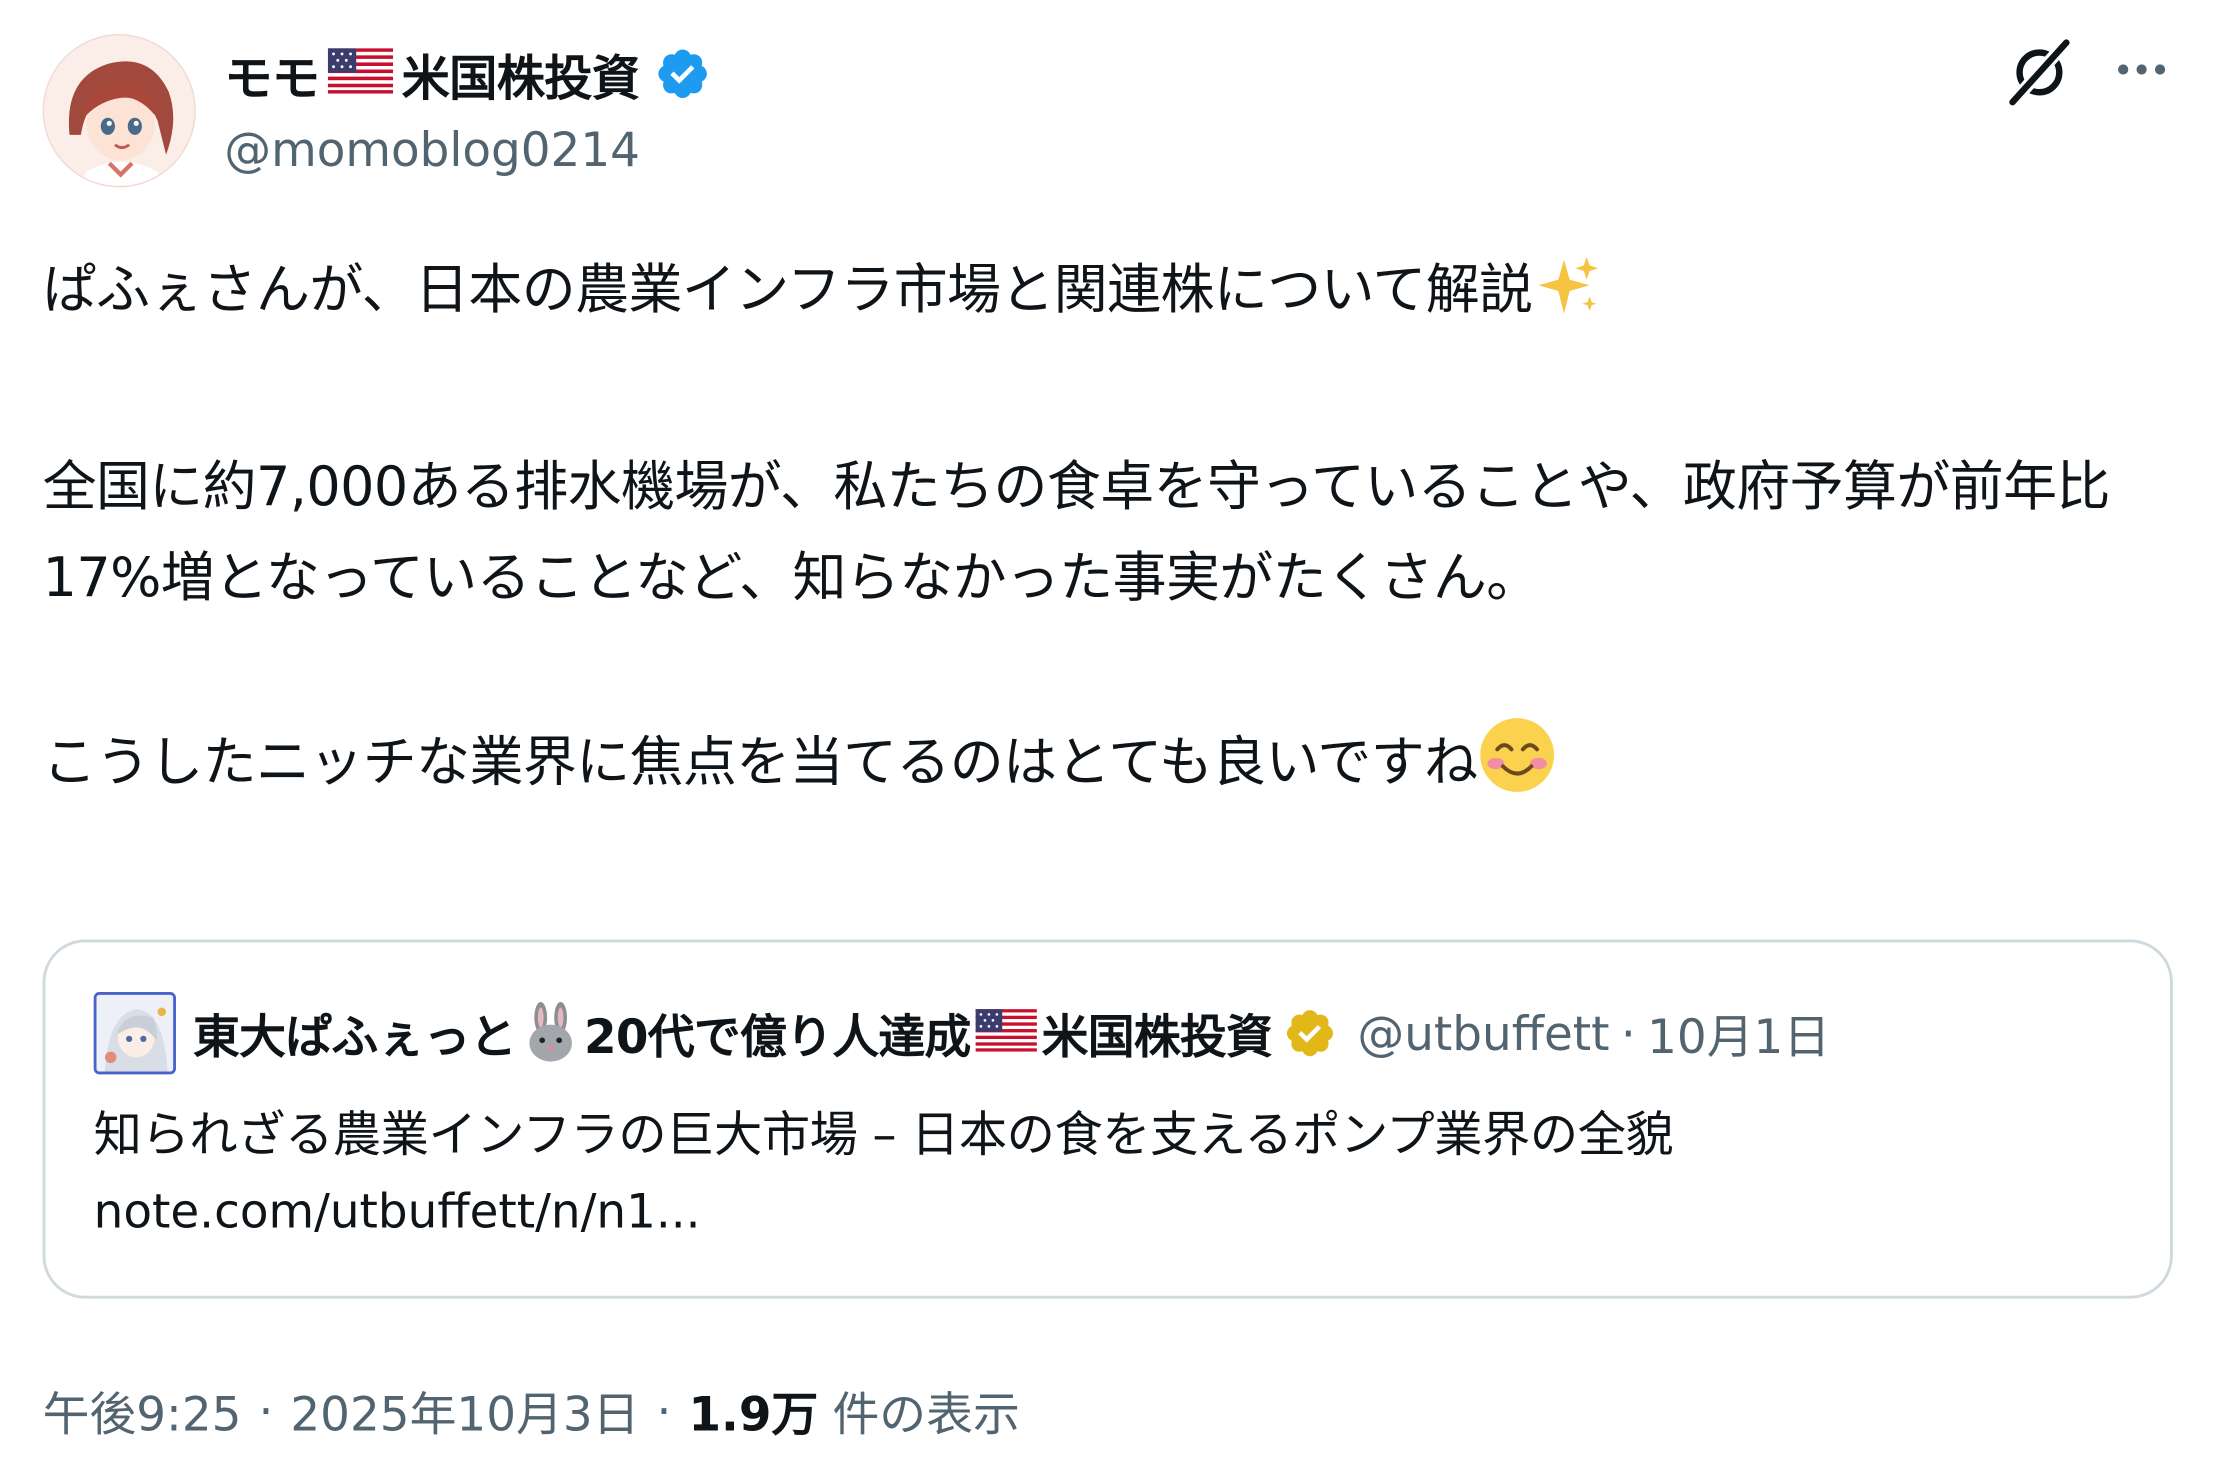 The height and width of the screenshot is (1473, 2214). I want to click on quote-text-title: 知られざる農業インフラの巨大市場 – 日本の食を支えるポンプ業界の全貌, so click(883, 1135).